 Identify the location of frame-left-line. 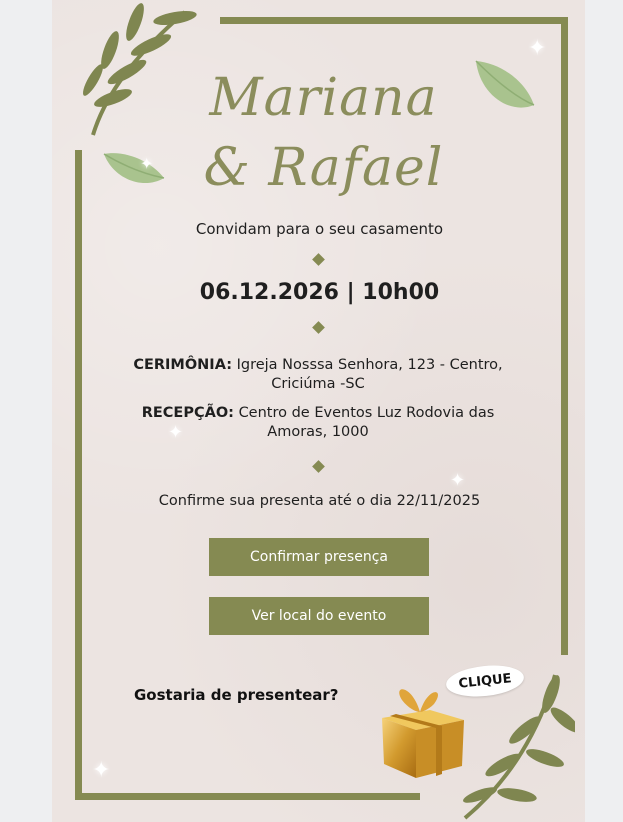
(78, 475).